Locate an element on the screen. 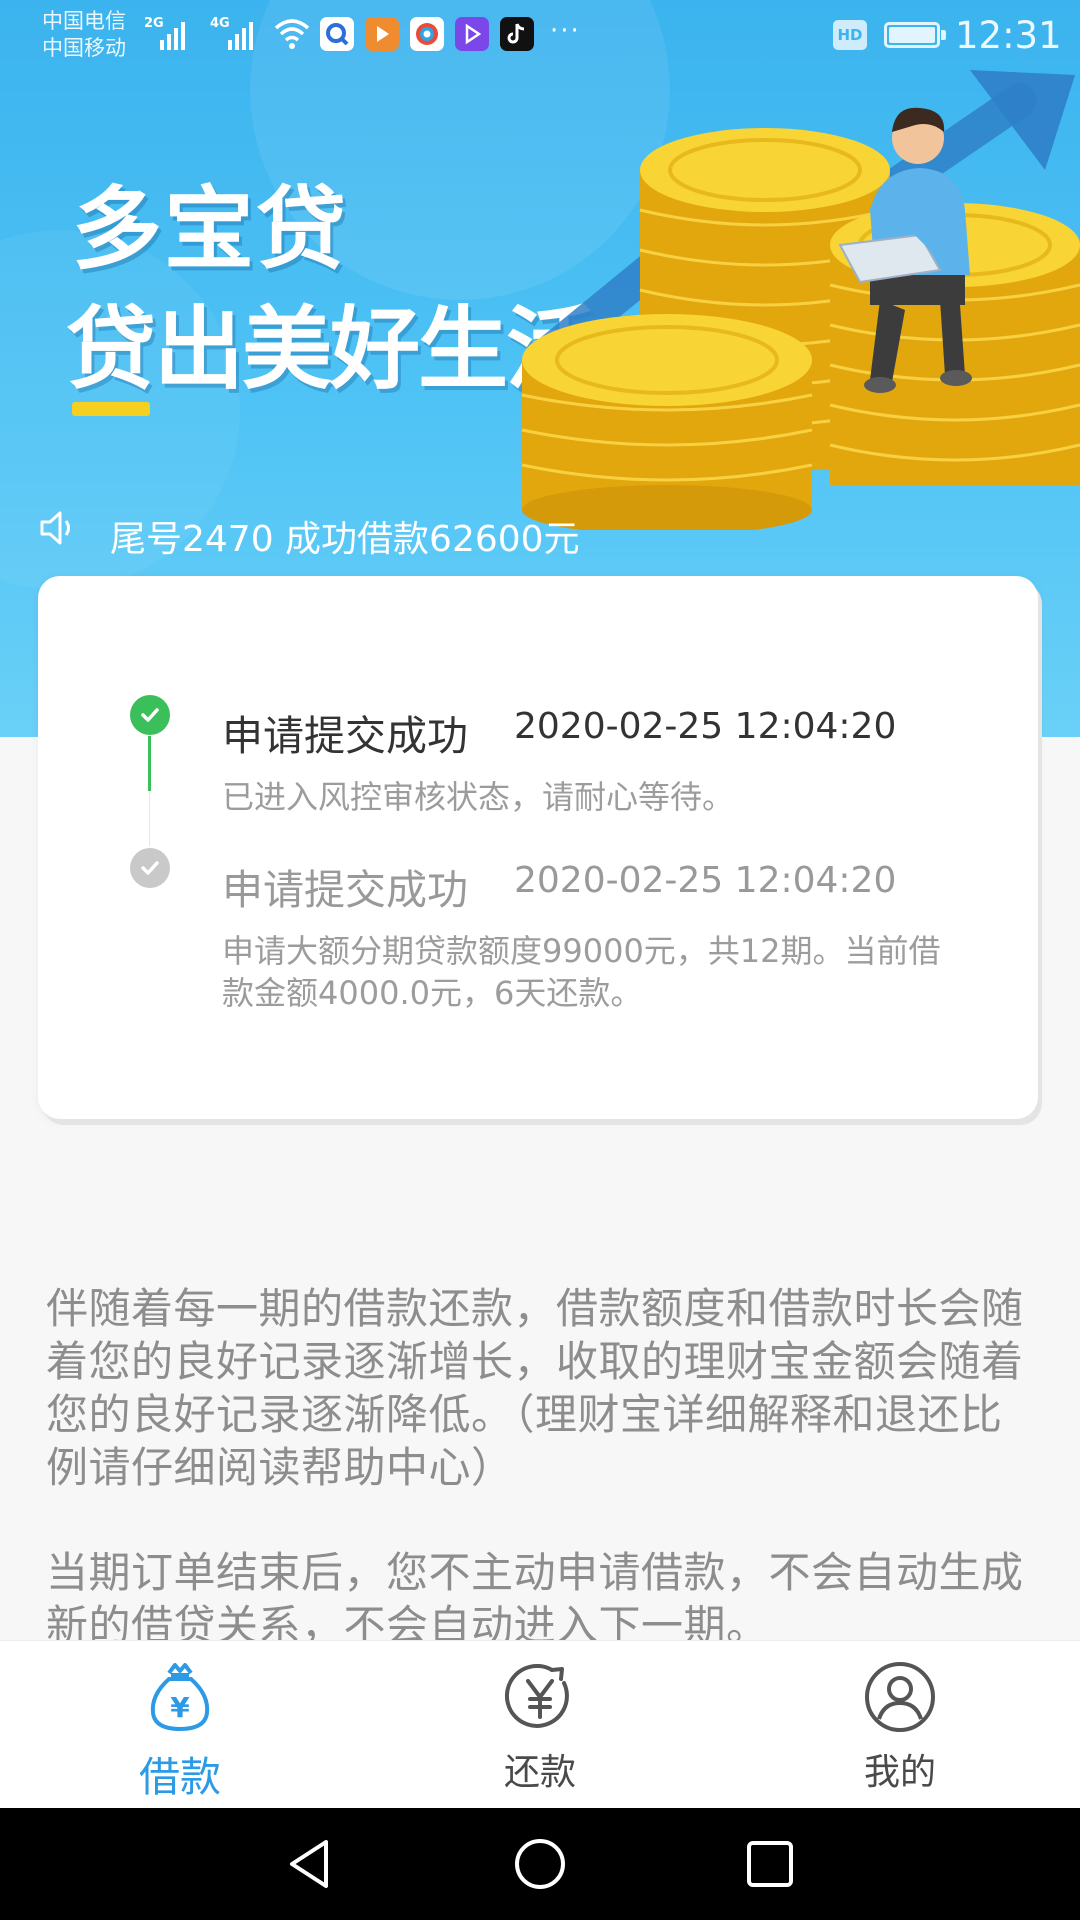 The height and width of the screenshot is (1920, 1080). bottom-tab-bar: ¥ 借款 还款 我的 is located at coordinates (540, 1724).